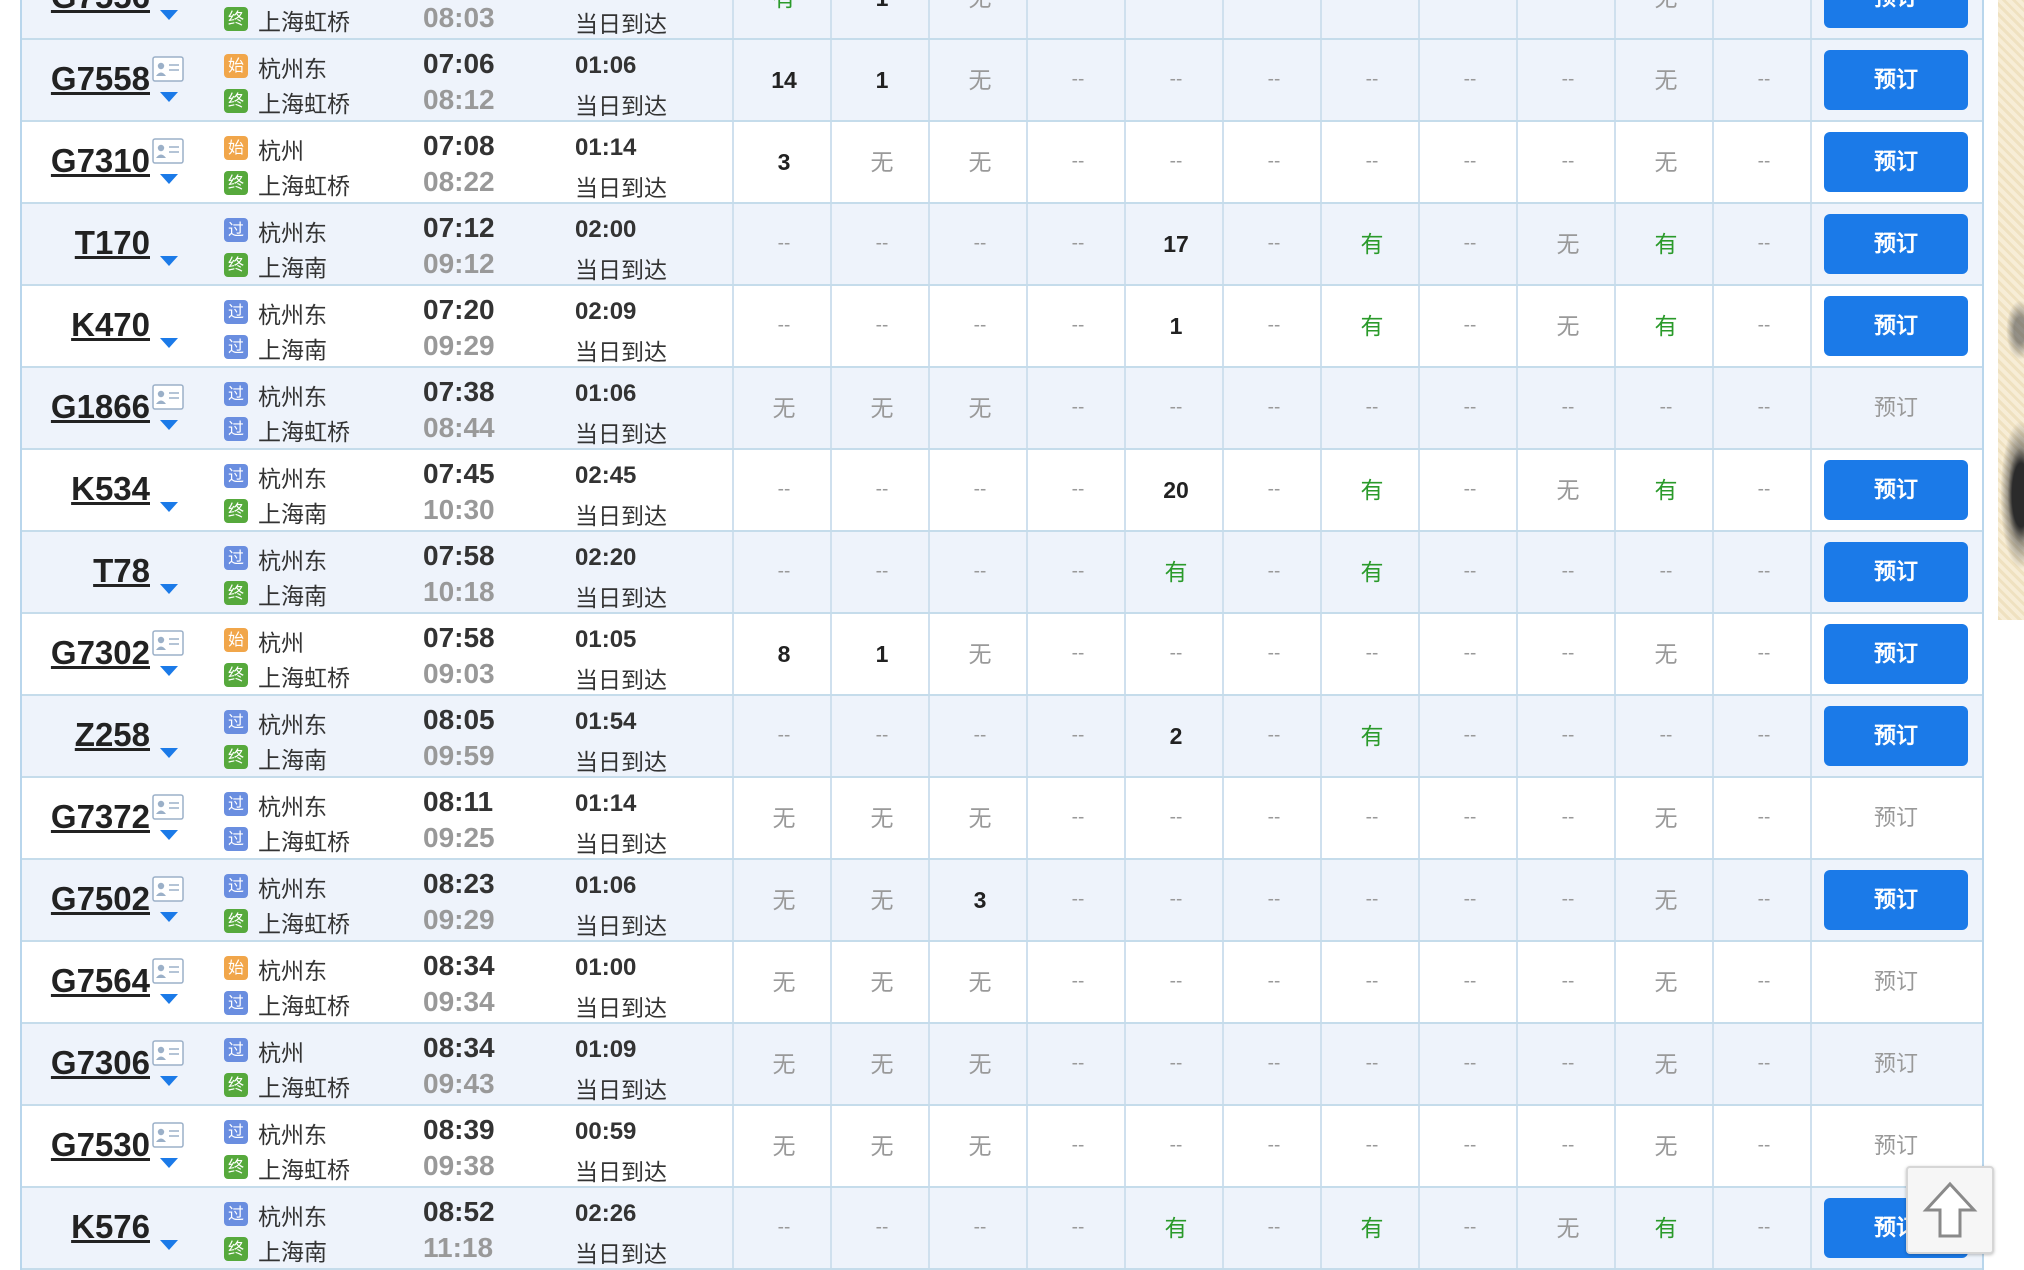 The height and width of the screenshot is (1270, 2024). What do you see at coordinates (2015, 330) in the screenshot?
I see `ink-painting-detail` at bounding box center [2015, 330].